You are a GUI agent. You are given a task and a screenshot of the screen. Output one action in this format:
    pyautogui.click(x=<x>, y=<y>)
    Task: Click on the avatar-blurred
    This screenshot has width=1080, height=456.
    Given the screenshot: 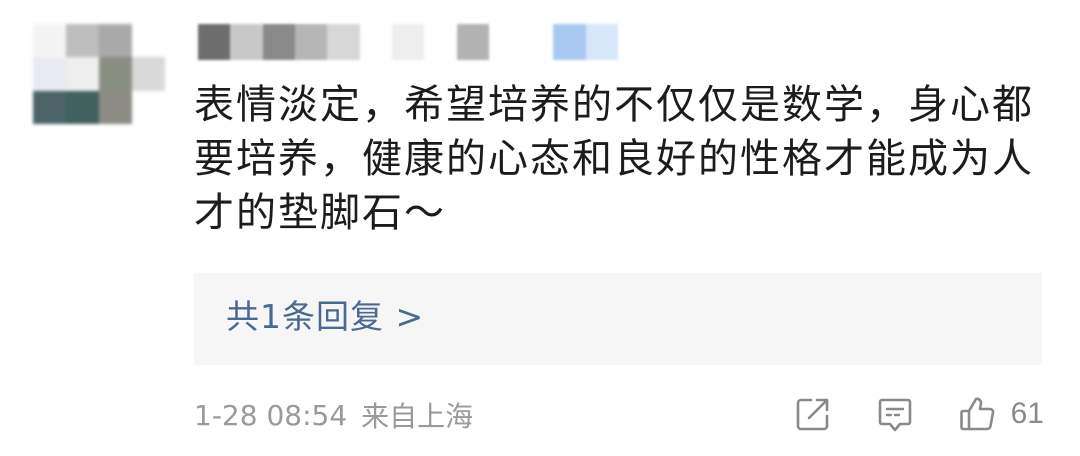 What is the action you would take?
    pyautogui.click(x=99, y=74)
    